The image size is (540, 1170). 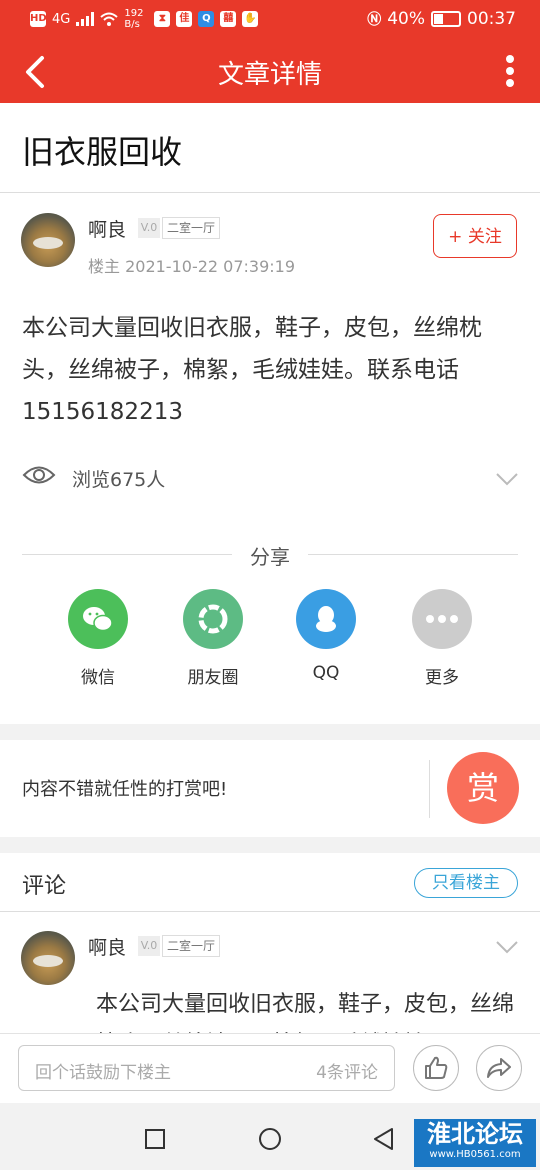 What do you see at coordinates (406, 19) in the screenshot?
I see `battery-percent: 40%` at bounding box center [406, 19].